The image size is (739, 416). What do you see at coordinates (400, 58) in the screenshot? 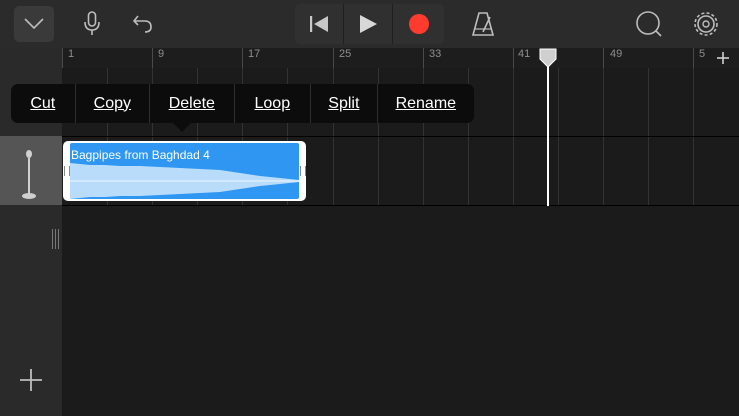
I see `timeline-ruler: 1 9 17 25 33 41 49 5` at bounding box center [400, 58].